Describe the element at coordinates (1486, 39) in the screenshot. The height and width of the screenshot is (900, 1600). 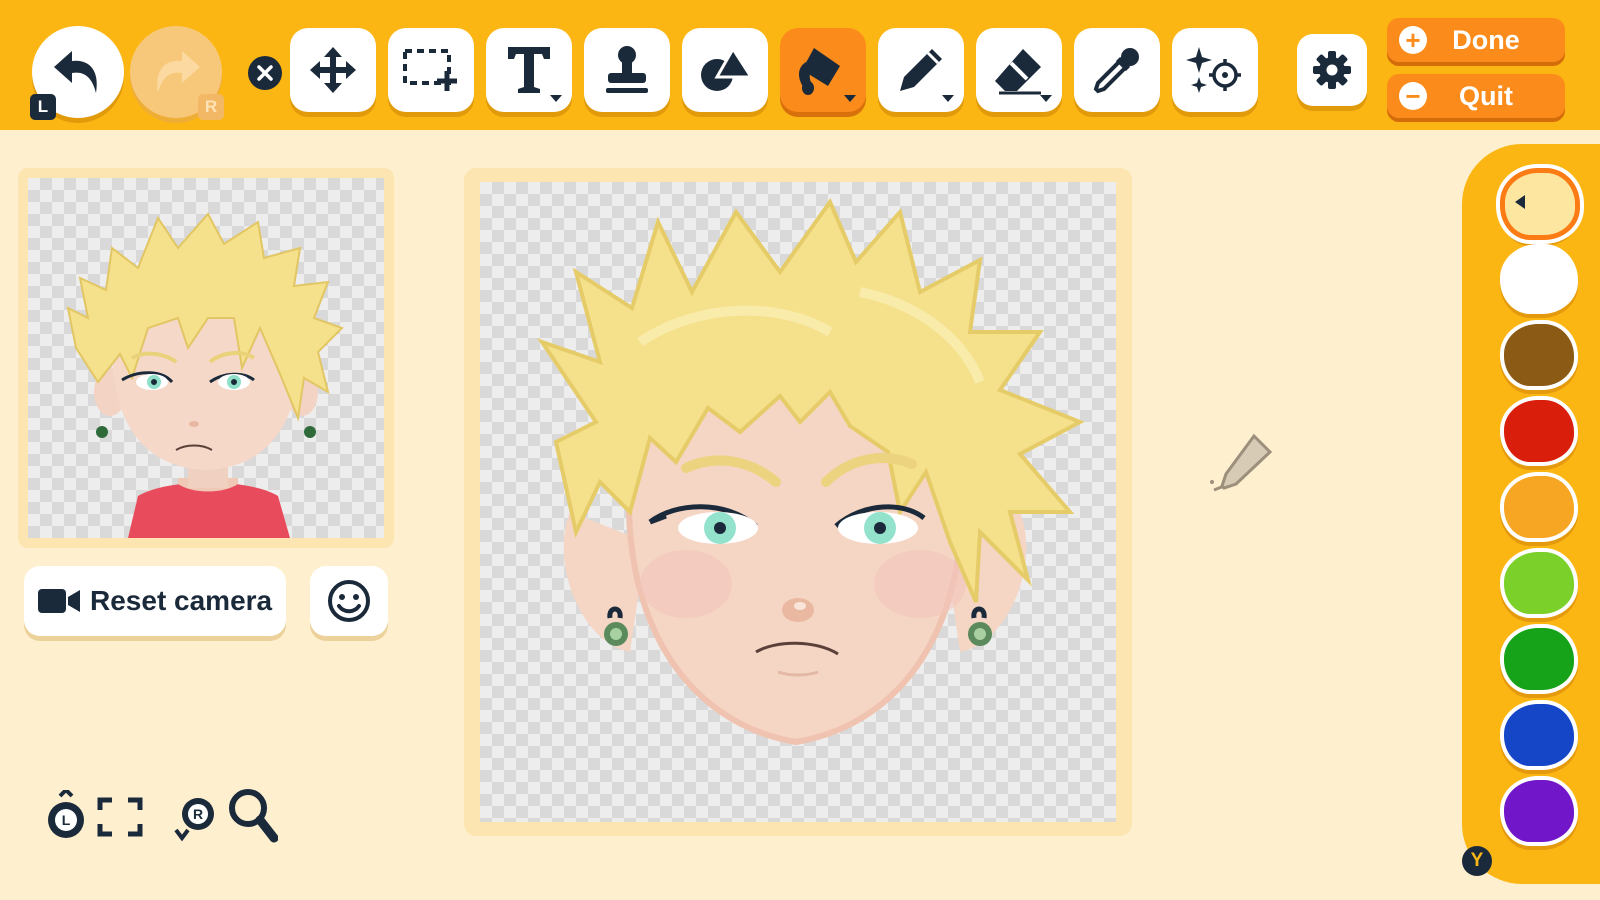
I see `done-label: Done` at that location.